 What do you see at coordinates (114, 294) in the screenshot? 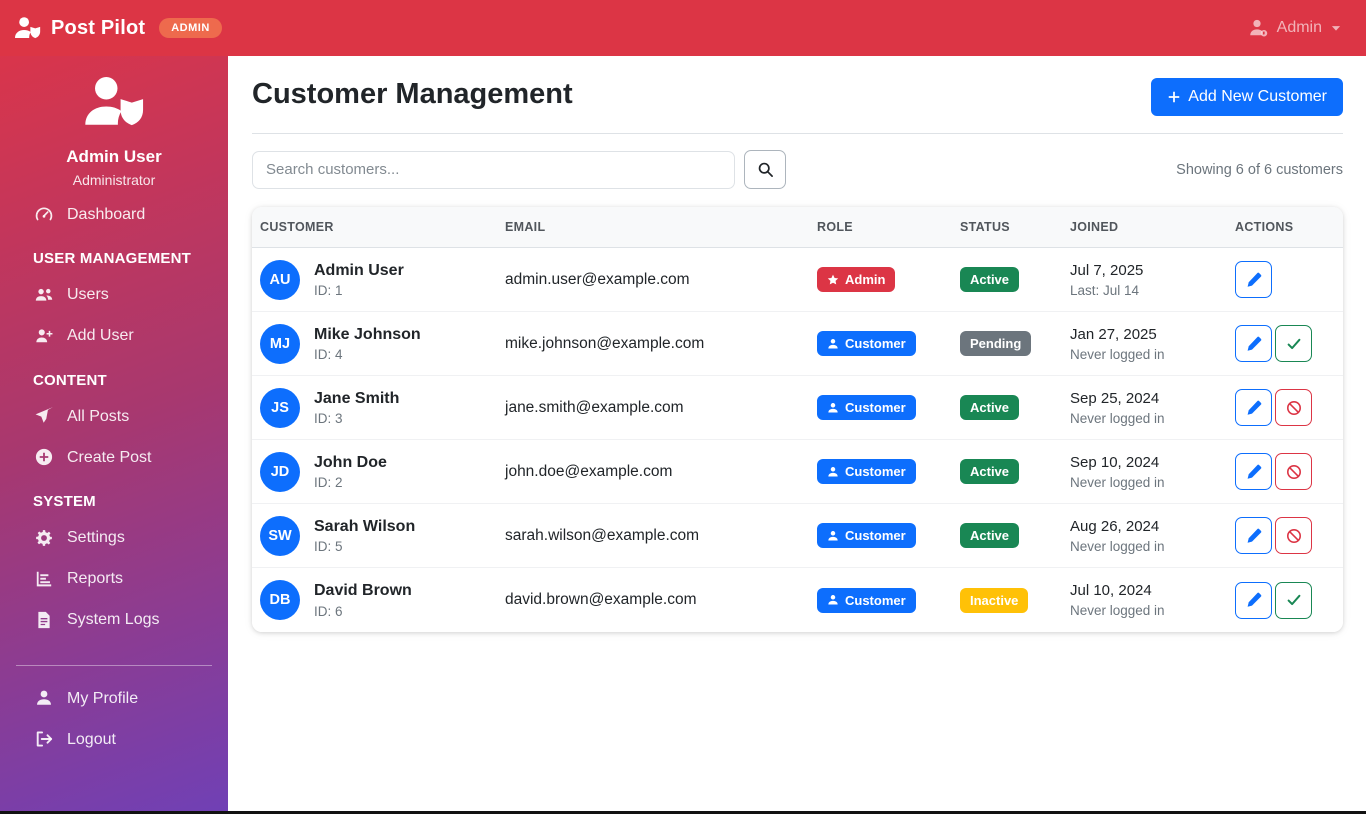
I see `sidebar-item-users: Users` at bounding box center [114, 294].